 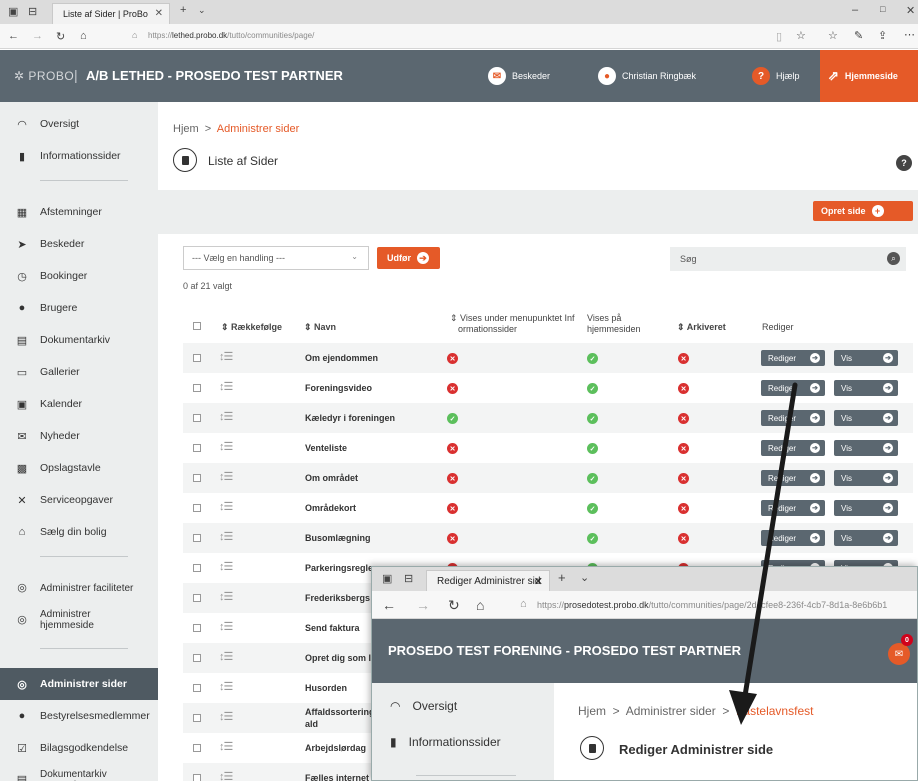 I want to click on sidebar-item-6: ● Brugere, so click(x=79, y=308).